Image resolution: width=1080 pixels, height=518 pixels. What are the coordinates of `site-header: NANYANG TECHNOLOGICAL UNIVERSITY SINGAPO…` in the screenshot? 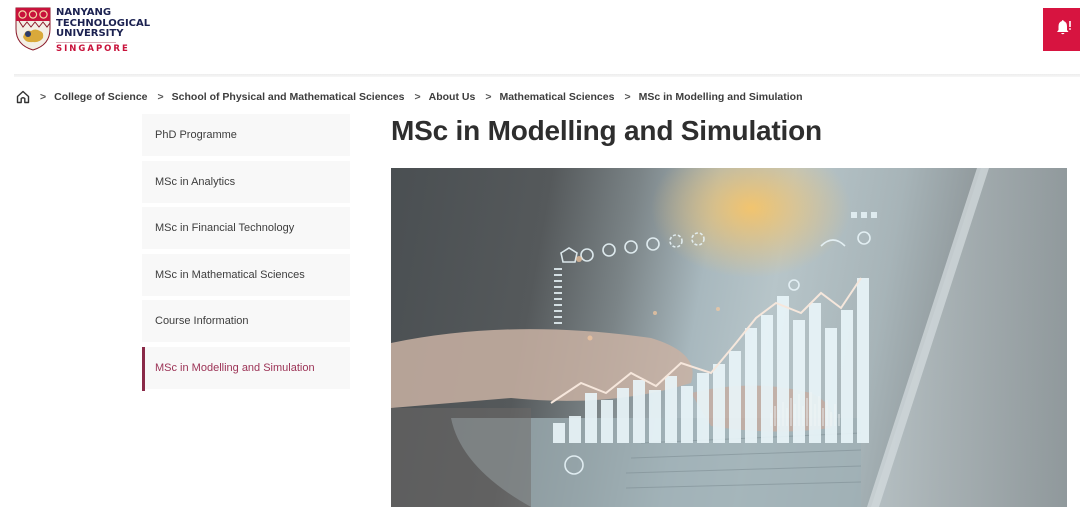 It's located at (540, 38).